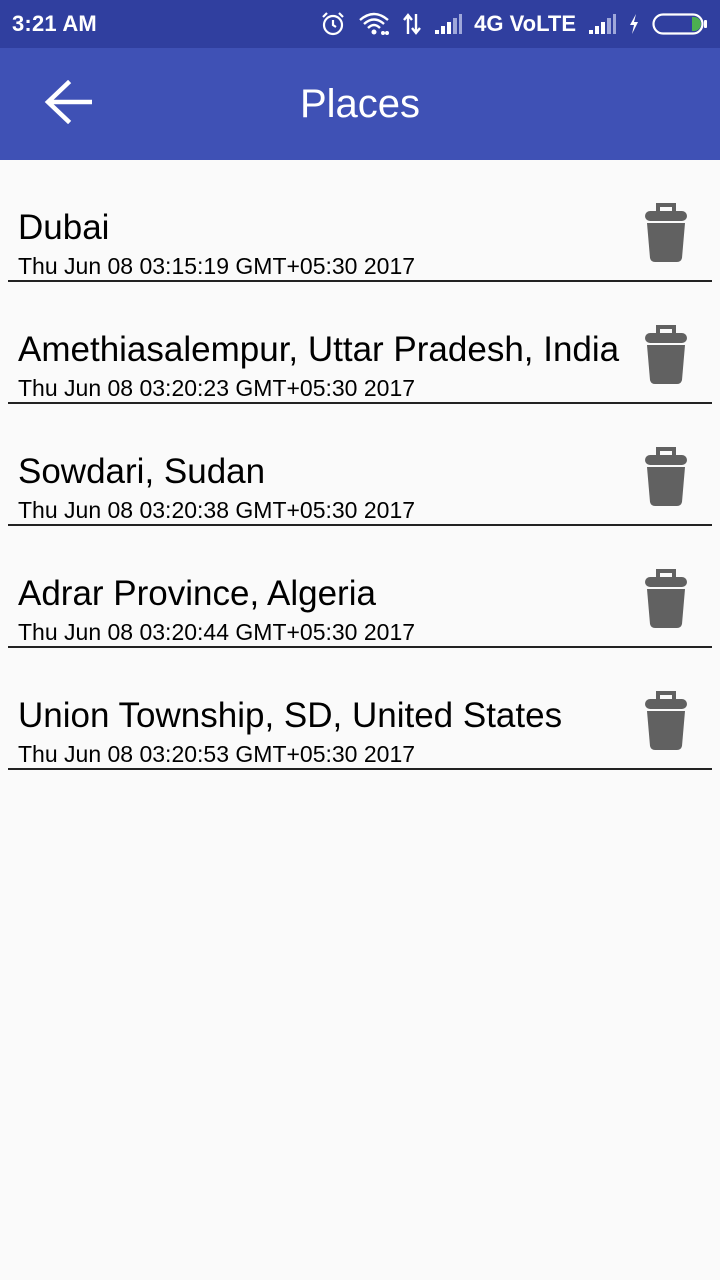 This screenshot has width=720, height=1280. Describe the element at coordinates (634, 24) in the screenshot. I see `charging-icon` at that location.